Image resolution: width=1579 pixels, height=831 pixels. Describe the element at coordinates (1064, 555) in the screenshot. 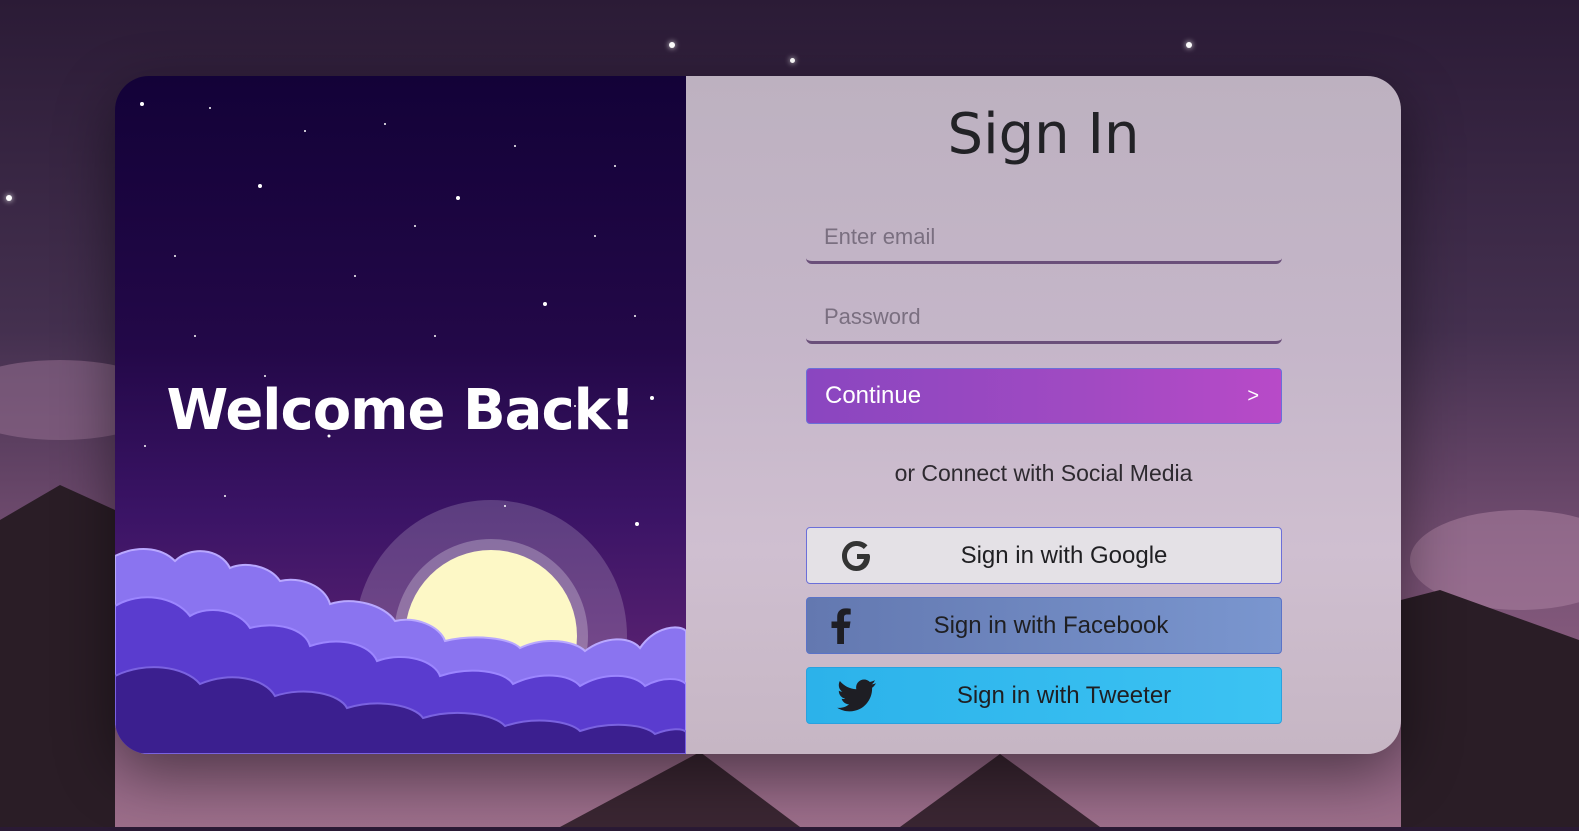

I see `google-sign-in-label: Sign in with Google` at that location.